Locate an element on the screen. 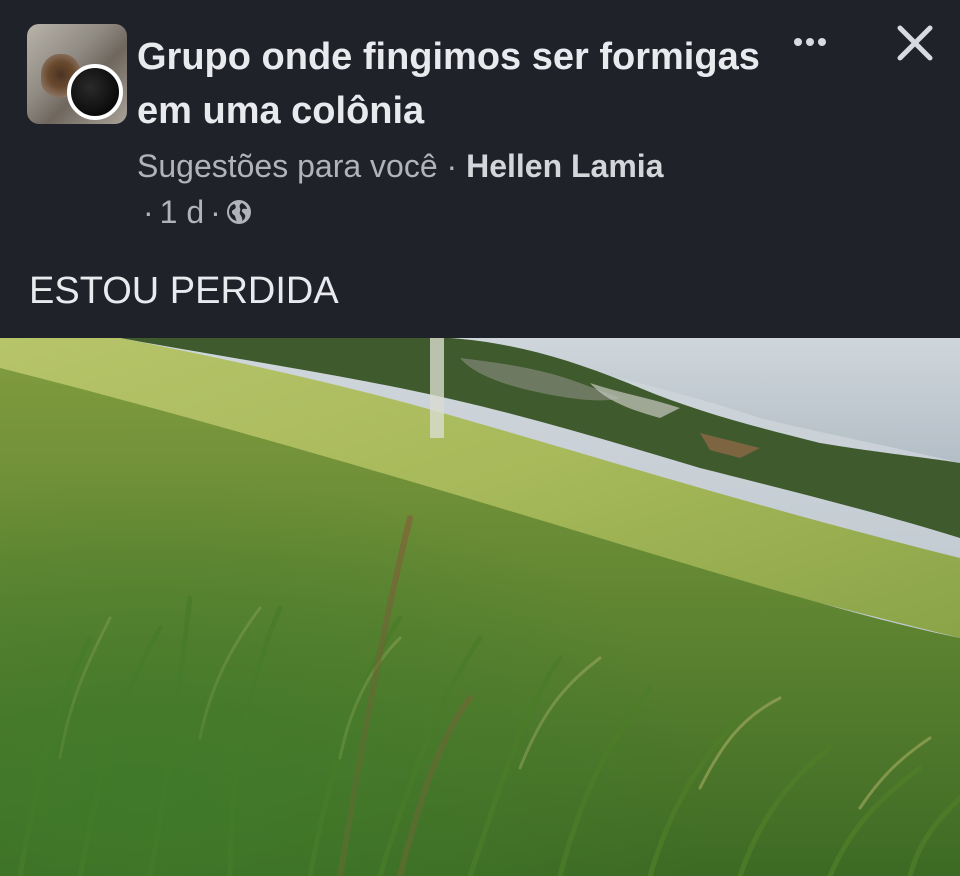  author-avatar is located at coordinates (95, 92).